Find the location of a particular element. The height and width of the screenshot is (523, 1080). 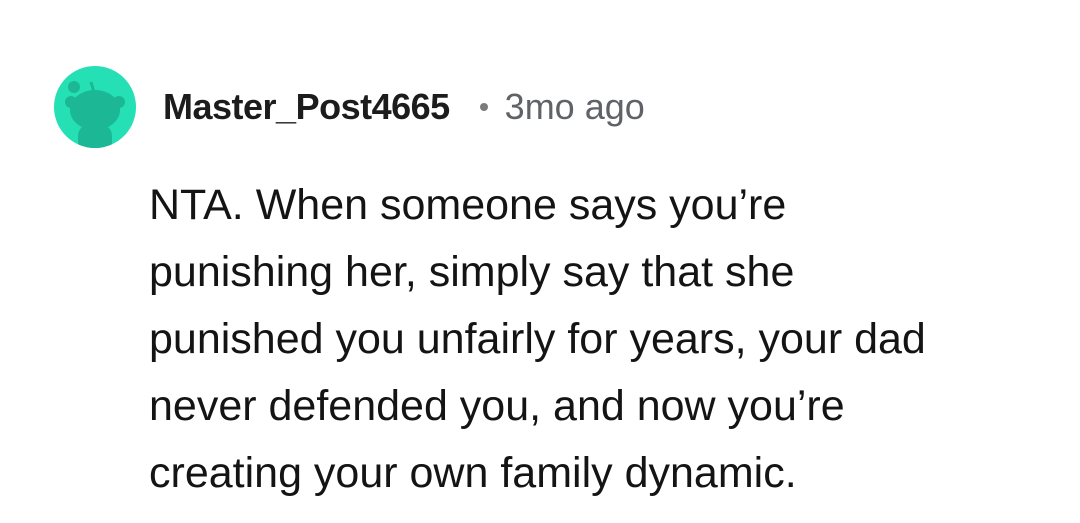

comment-body-line: punishing her, simply say that she is located at coordinates (472, 272).